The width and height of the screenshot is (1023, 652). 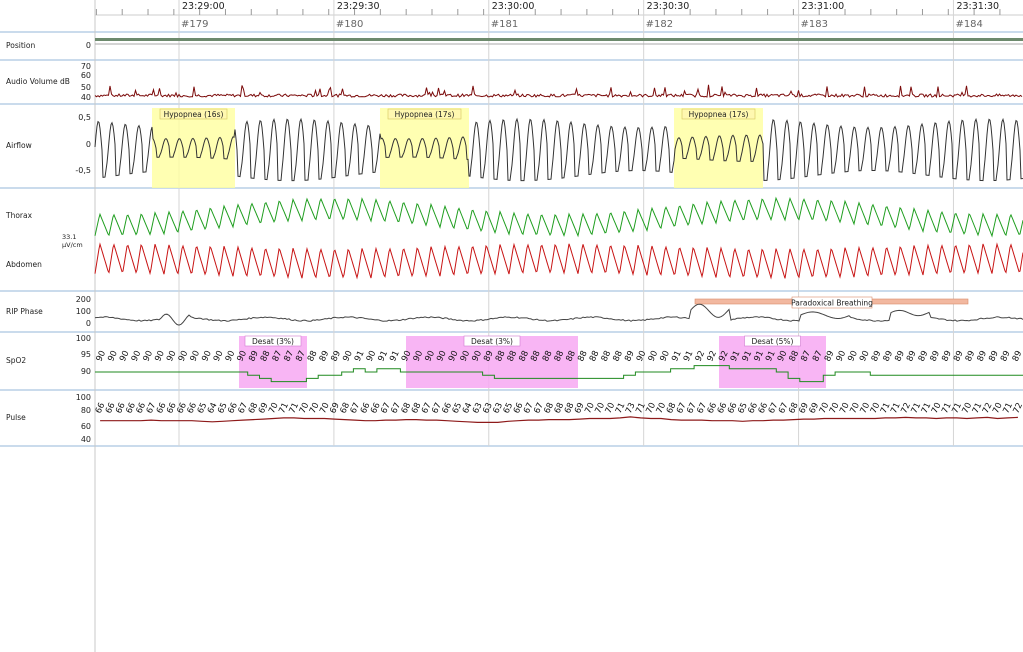 I want to click on paradoxical-breathing-label: Paradoxical Breathing, so click(x=832, y=303).